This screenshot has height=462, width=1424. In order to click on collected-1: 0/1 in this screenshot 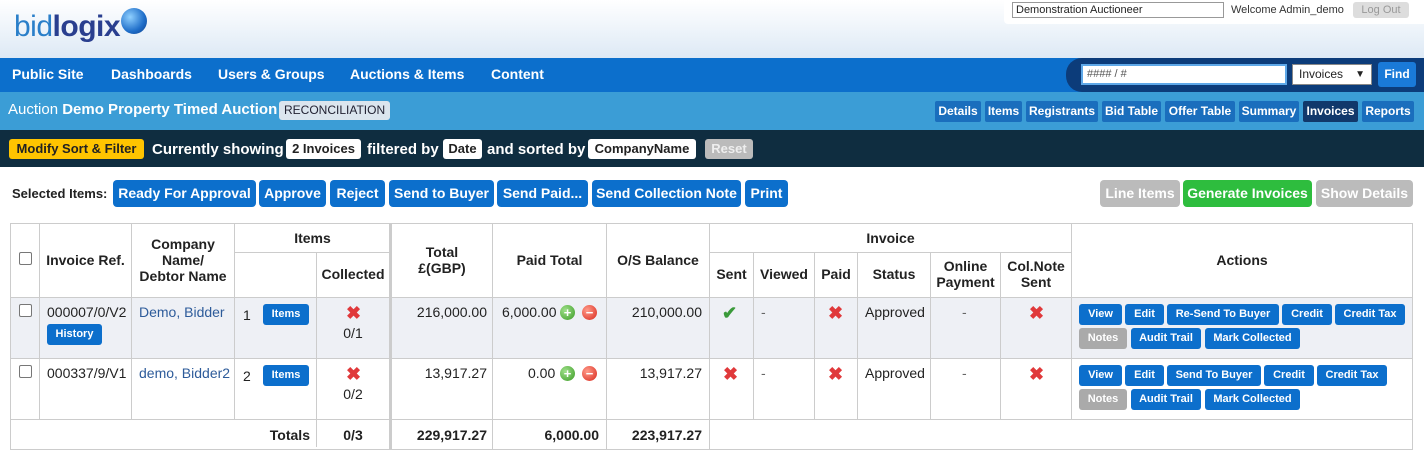, I will do `click(353, 333)`.